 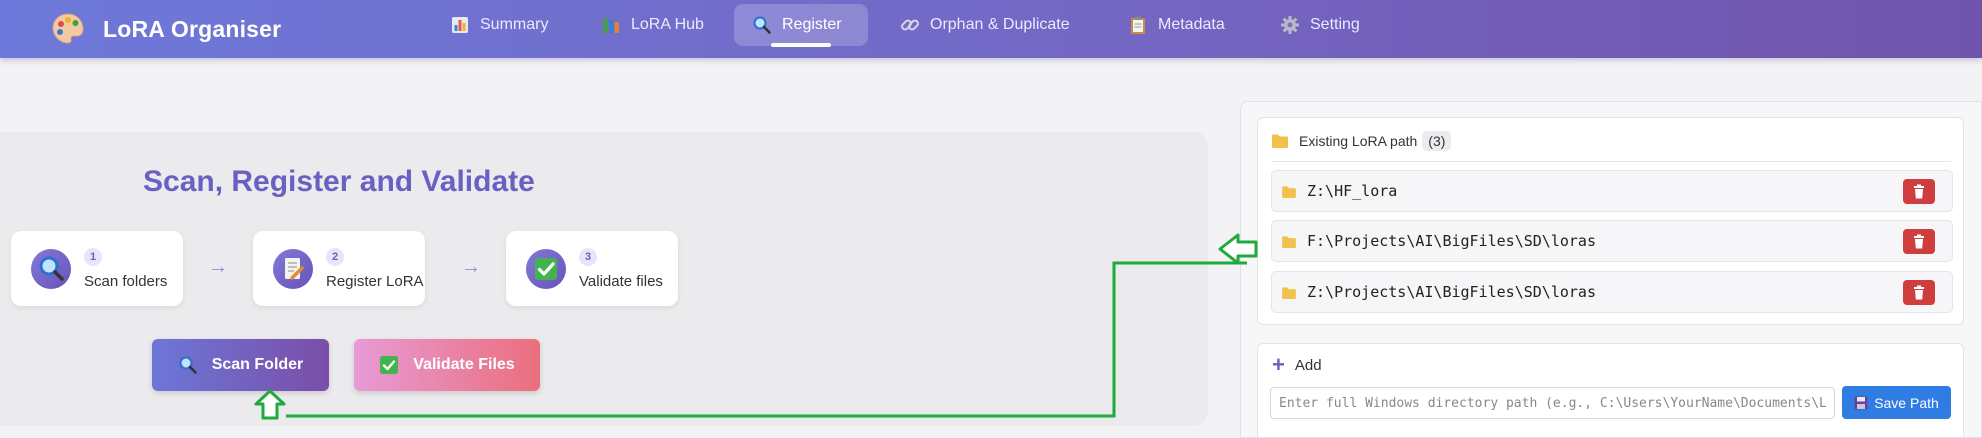 I want to click on tab-register-label: Register, so click(x=812, y=24).